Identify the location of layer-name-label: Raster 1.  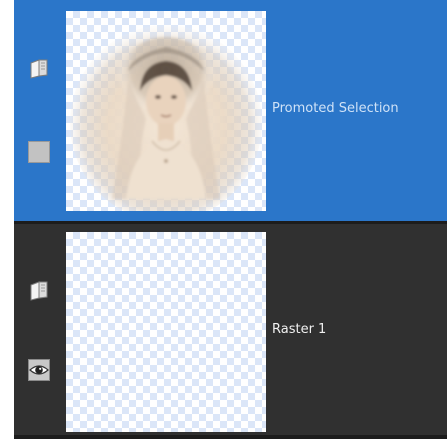
(299, 329).